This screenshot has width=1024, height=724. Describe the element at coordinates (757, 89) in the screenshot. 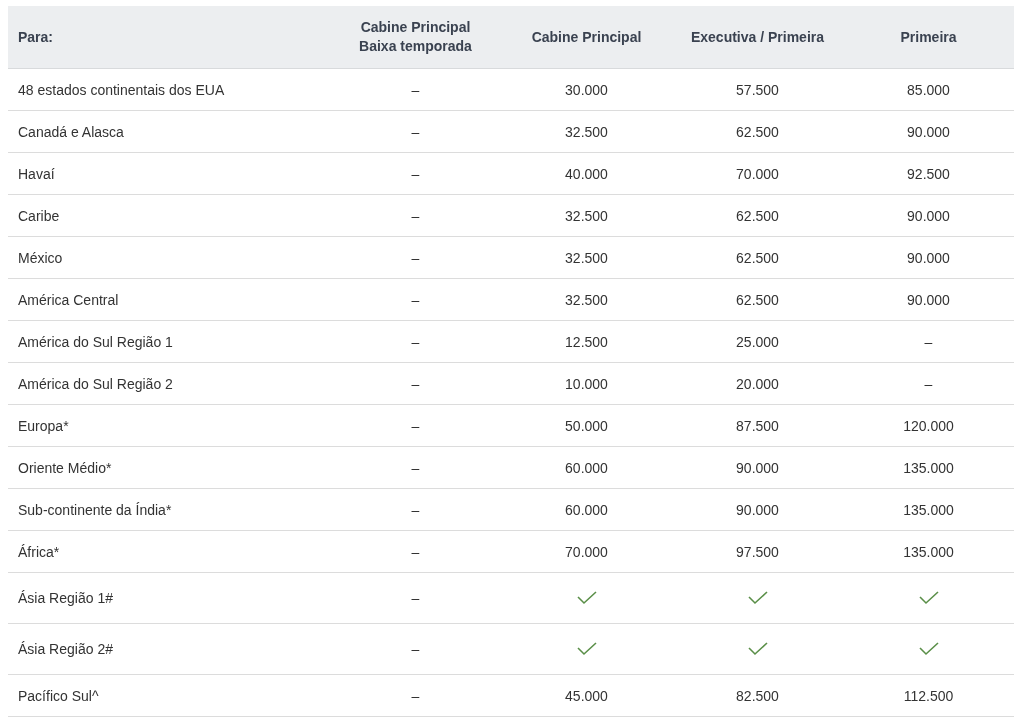

I see `miles-cell: 57.500` at that location.